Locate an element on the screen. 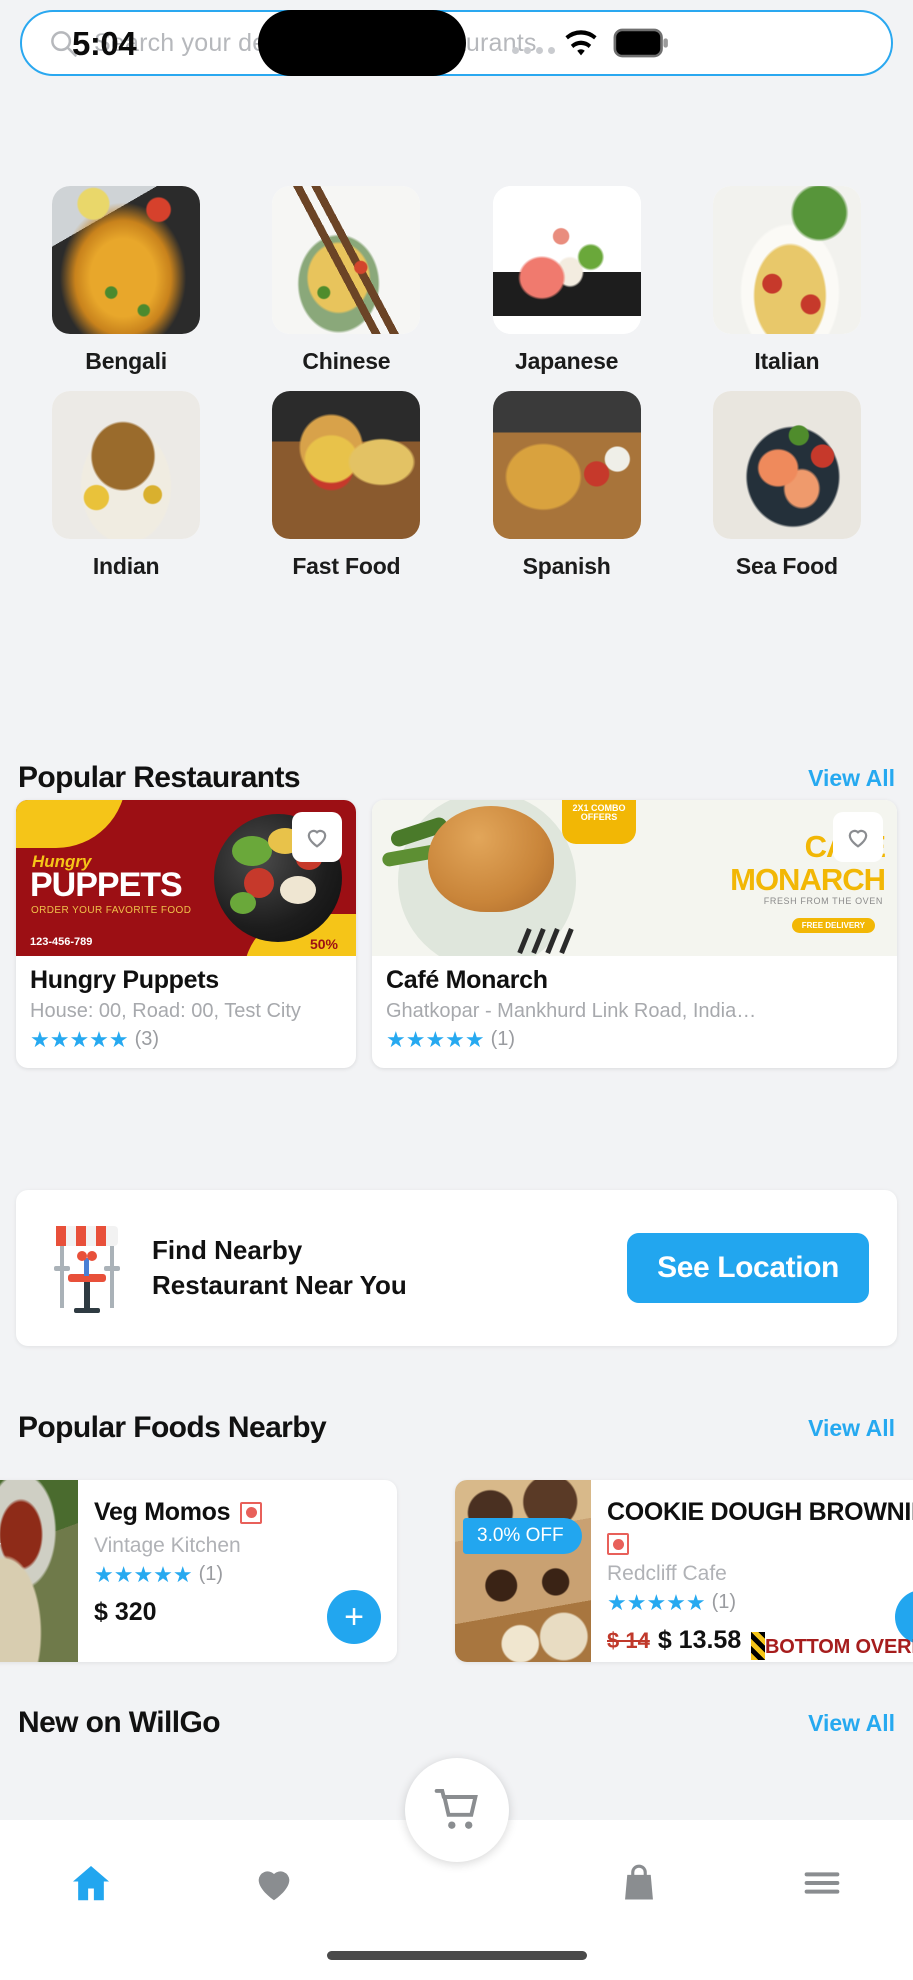 The width and height of the screenshot is (913, 1980). restaurant-name: Café Monarch is located at coordinates (467, 980).